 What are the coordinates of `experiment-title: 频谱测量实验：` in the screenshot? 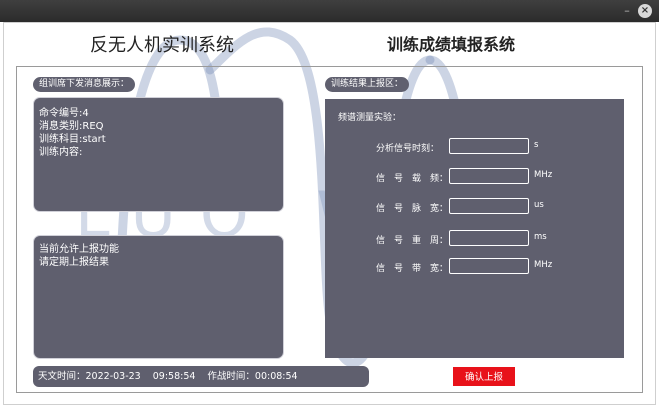 It's located at (370, 118).